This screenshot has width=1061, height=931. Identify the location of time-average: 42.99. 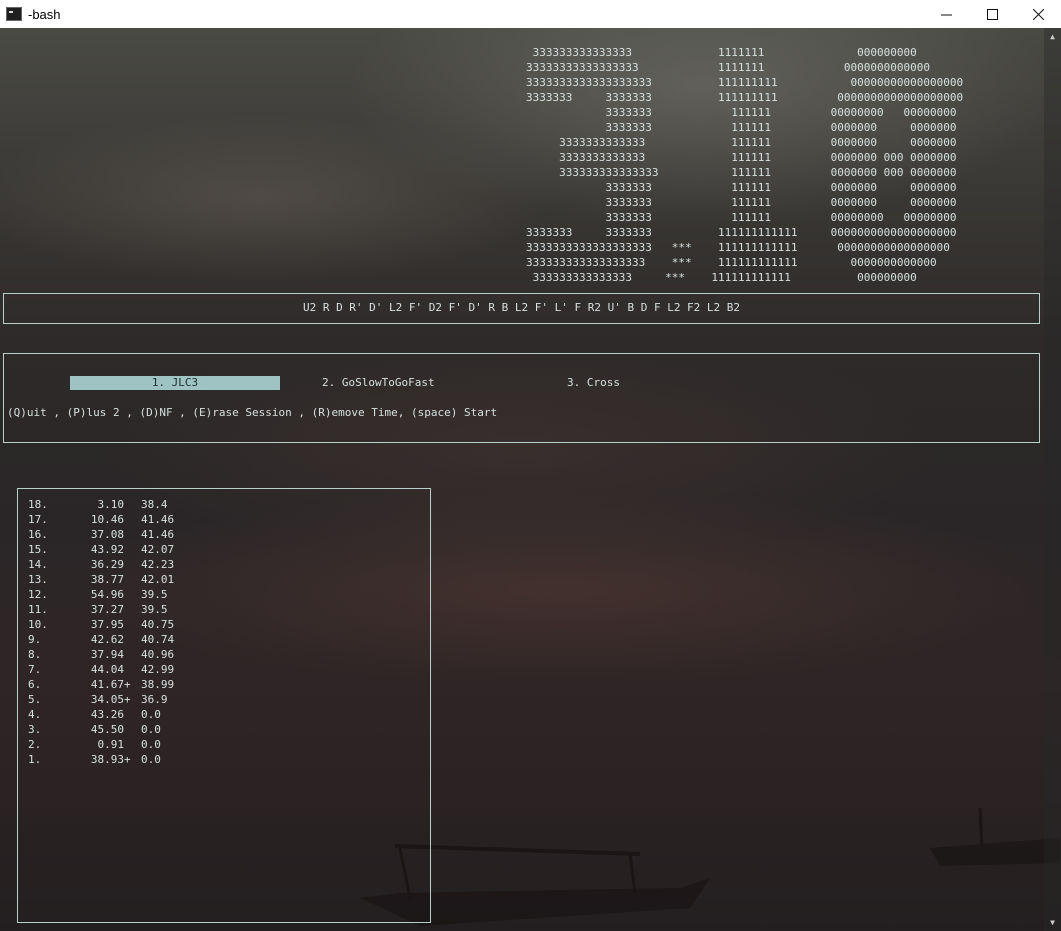
(158, 669).